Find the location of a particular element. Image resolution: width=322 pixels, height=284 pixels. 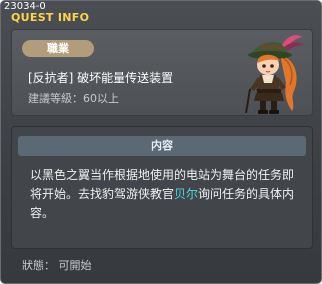

npc-name-link: 贝尔 is located at coordinates (186, 194).